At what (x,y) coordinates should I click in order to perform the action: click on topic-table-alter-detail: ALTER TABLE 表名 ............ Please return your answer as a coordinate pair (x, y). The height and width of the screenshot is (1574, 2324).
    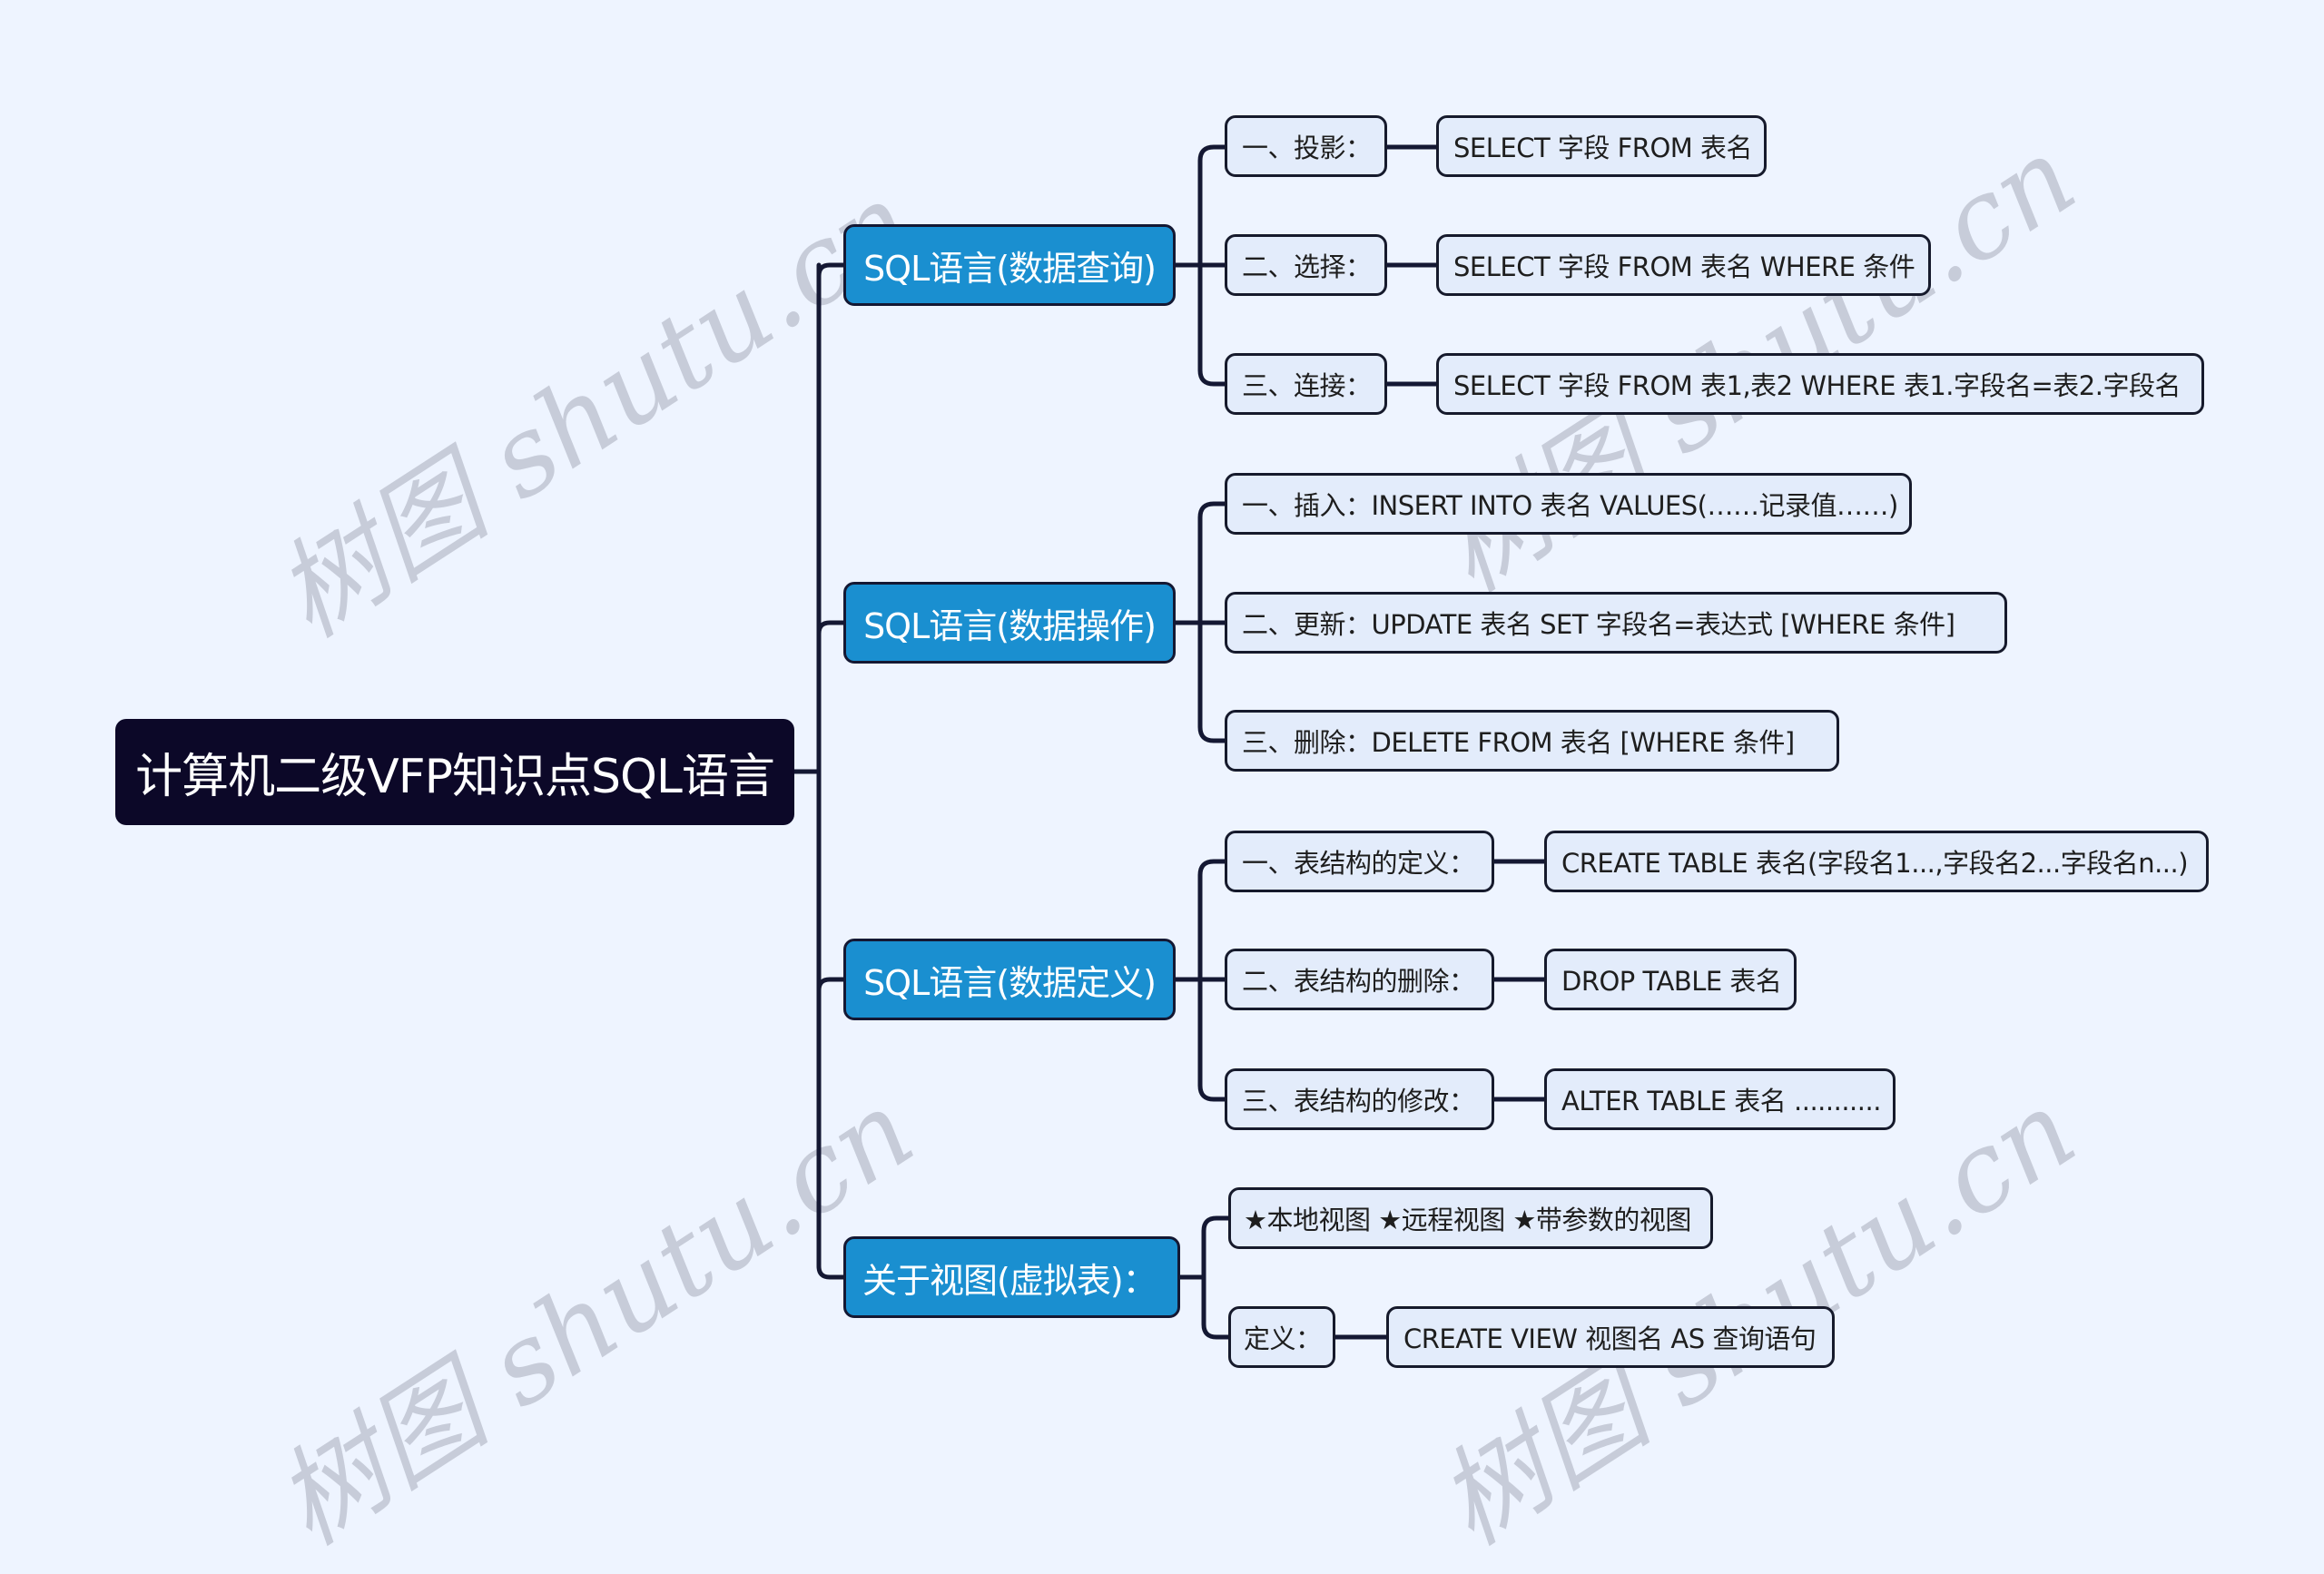
    Looking at the image, I should click on (1720, 1099).